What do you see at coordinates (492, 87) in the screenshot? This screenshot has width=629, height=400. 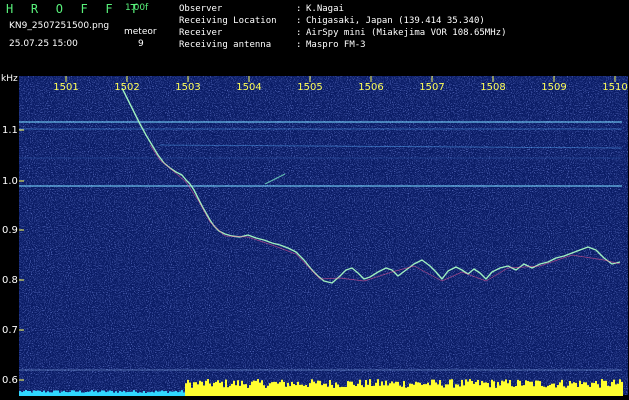 I see `x-tick-label: 1508` at bounding box center [492, 87].